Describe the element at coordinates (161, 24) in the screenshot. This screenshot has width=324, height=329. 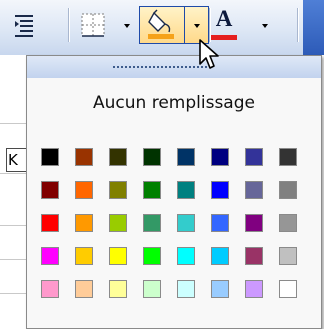
I see `paint-bucket-icon` at that location.